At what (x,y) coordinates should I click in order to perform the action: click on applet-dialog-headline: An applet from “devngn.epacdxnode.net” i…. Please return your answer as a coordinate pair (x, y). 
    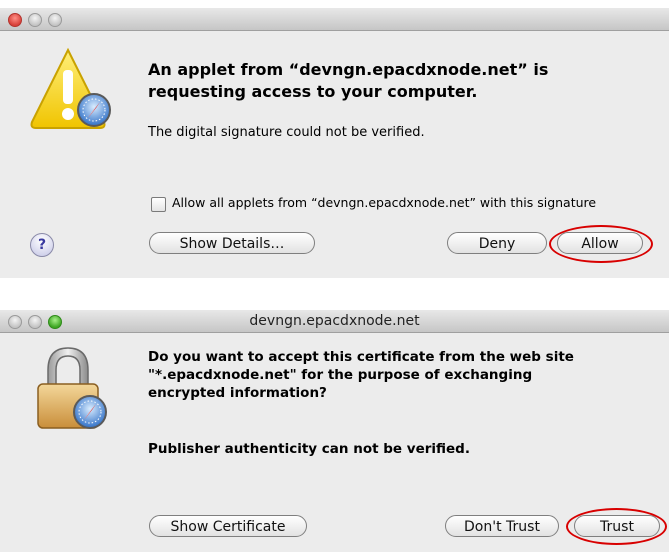
    Looking at the image, I should click on (348, 80).